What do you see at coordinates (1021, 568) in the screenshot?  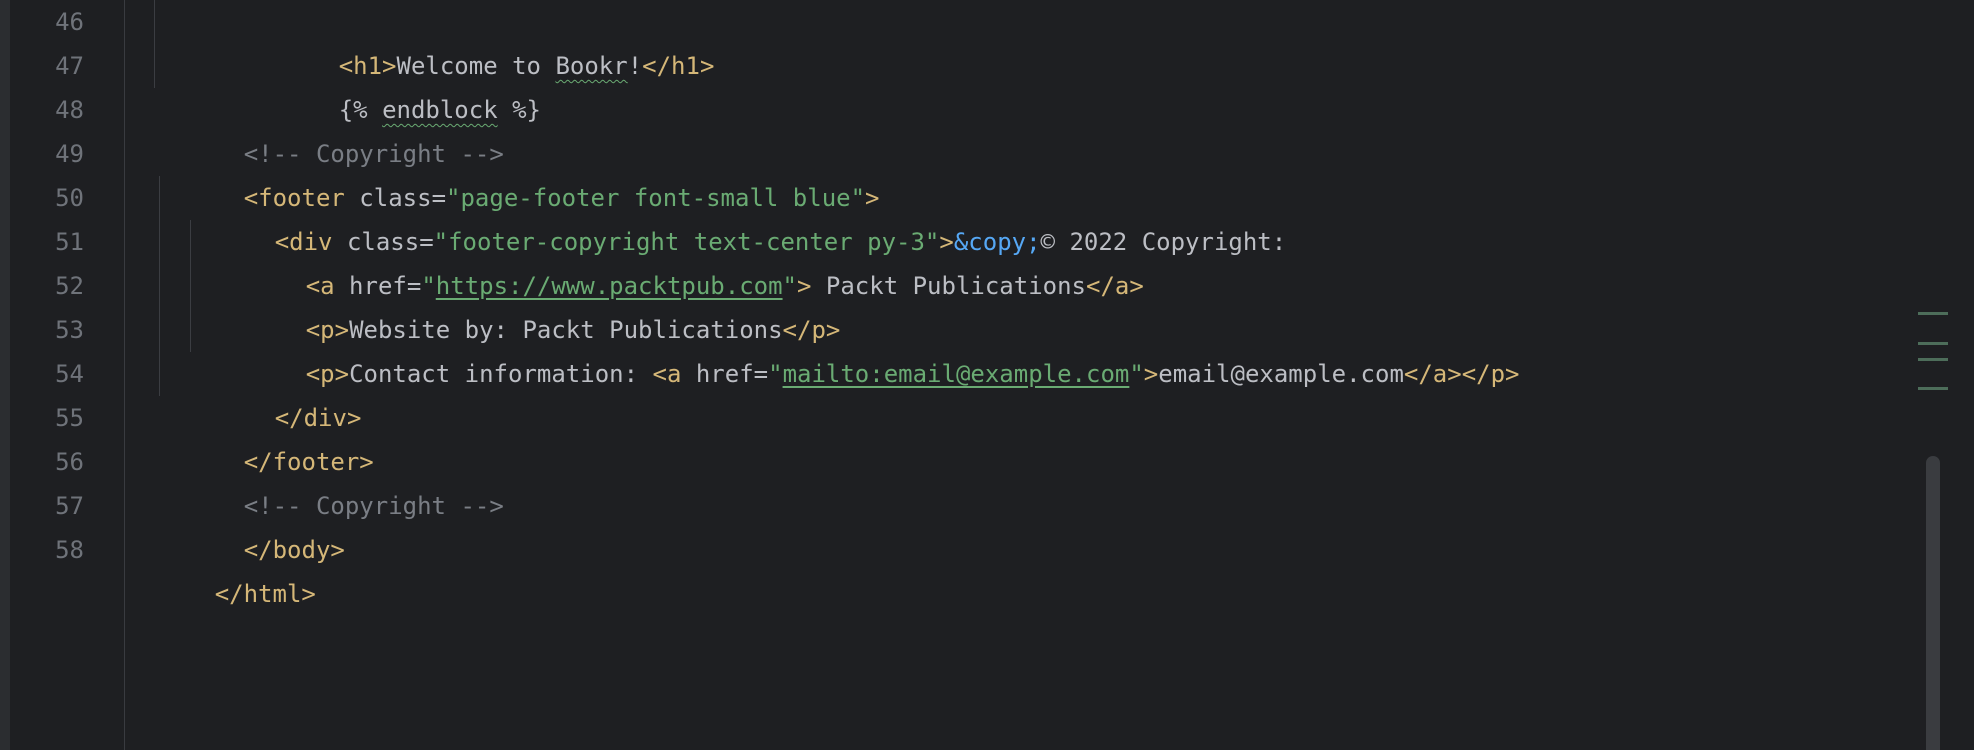 I see `code-line-58: </html>` at bounding box center [1021, 568].